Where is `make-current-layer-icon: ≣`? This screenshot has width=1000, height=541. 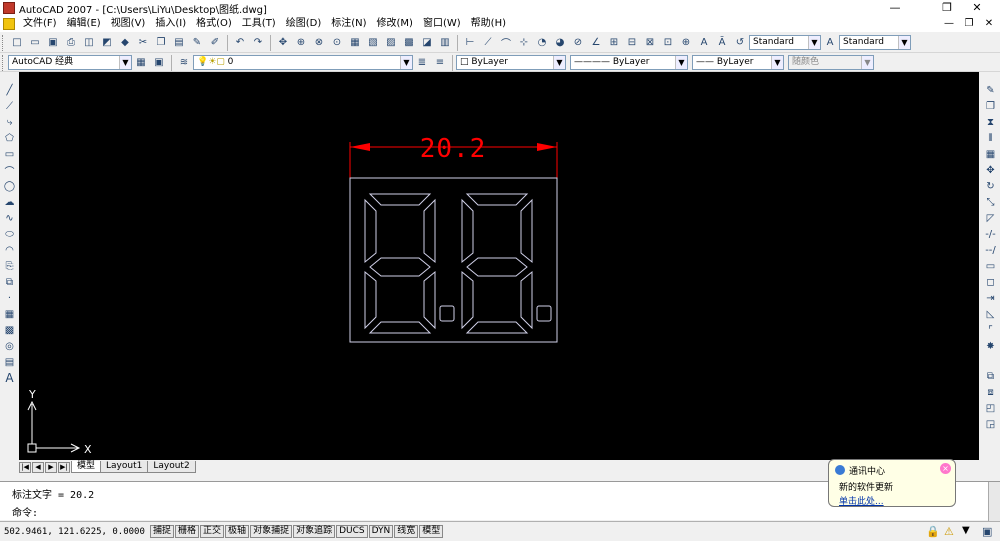
make-current-layer-icon: ≣ is located at coordinates (422, 63).